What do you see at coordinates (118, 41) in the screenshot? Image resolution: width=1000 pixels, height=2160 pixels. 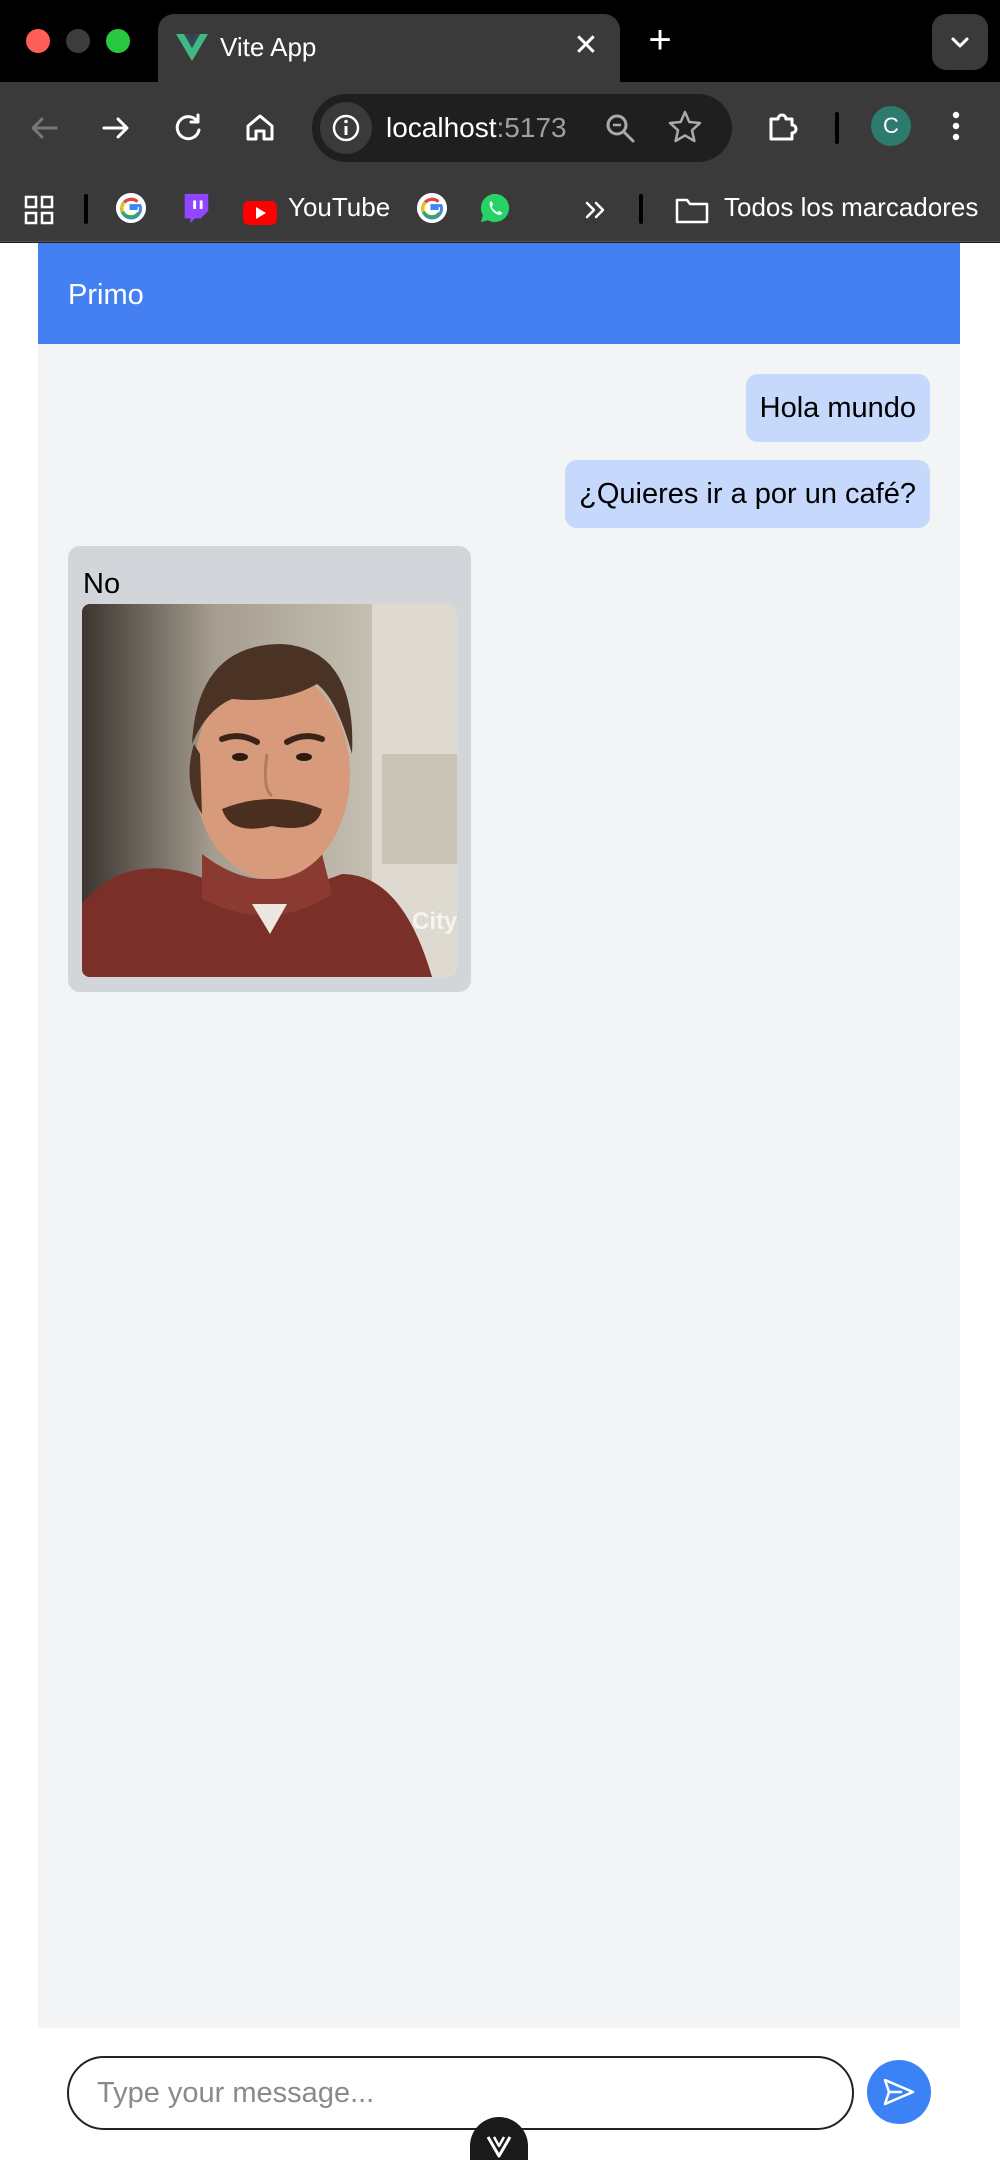 I see `maximize-window-button` at bounding box center [118, 41].